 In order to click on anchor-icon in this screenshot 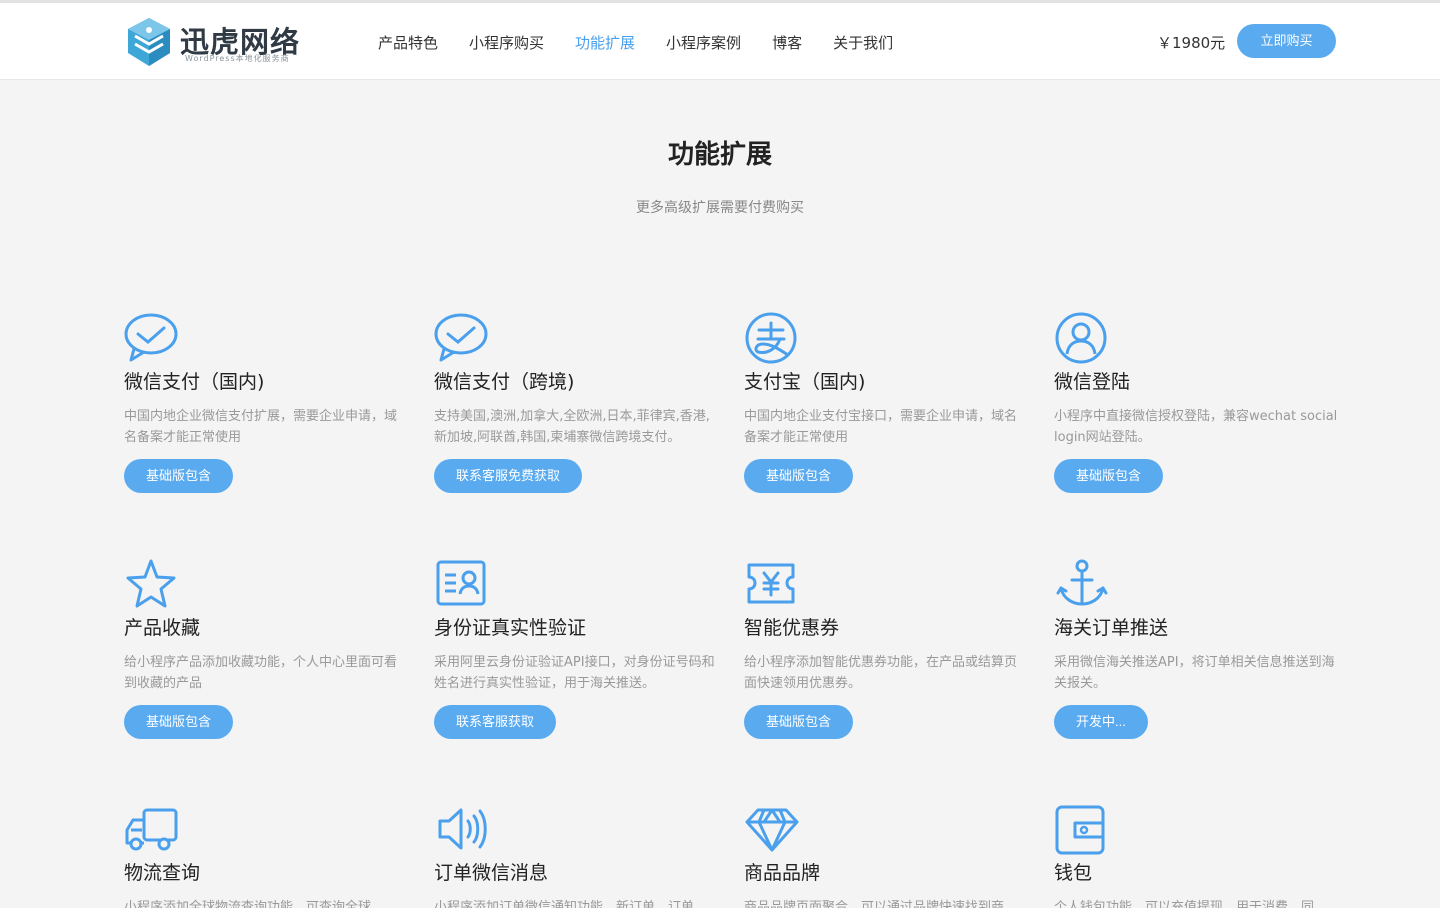, I will do `click(1082, 584)`.